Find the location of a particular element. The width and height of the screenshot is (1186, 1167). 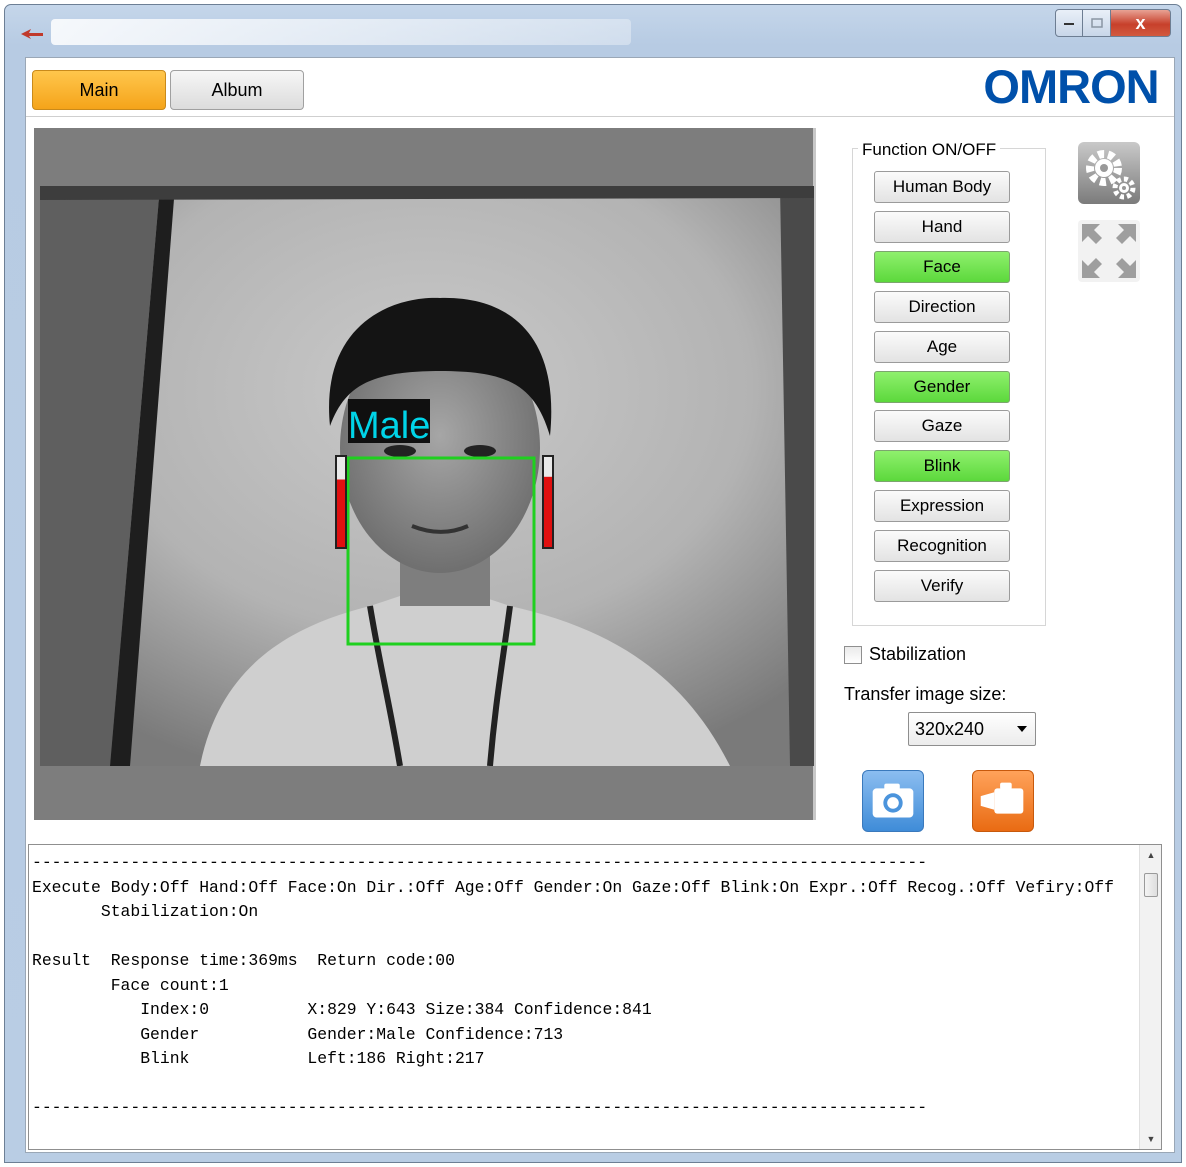

close-icon: x is located at coordinates (1140, 22).